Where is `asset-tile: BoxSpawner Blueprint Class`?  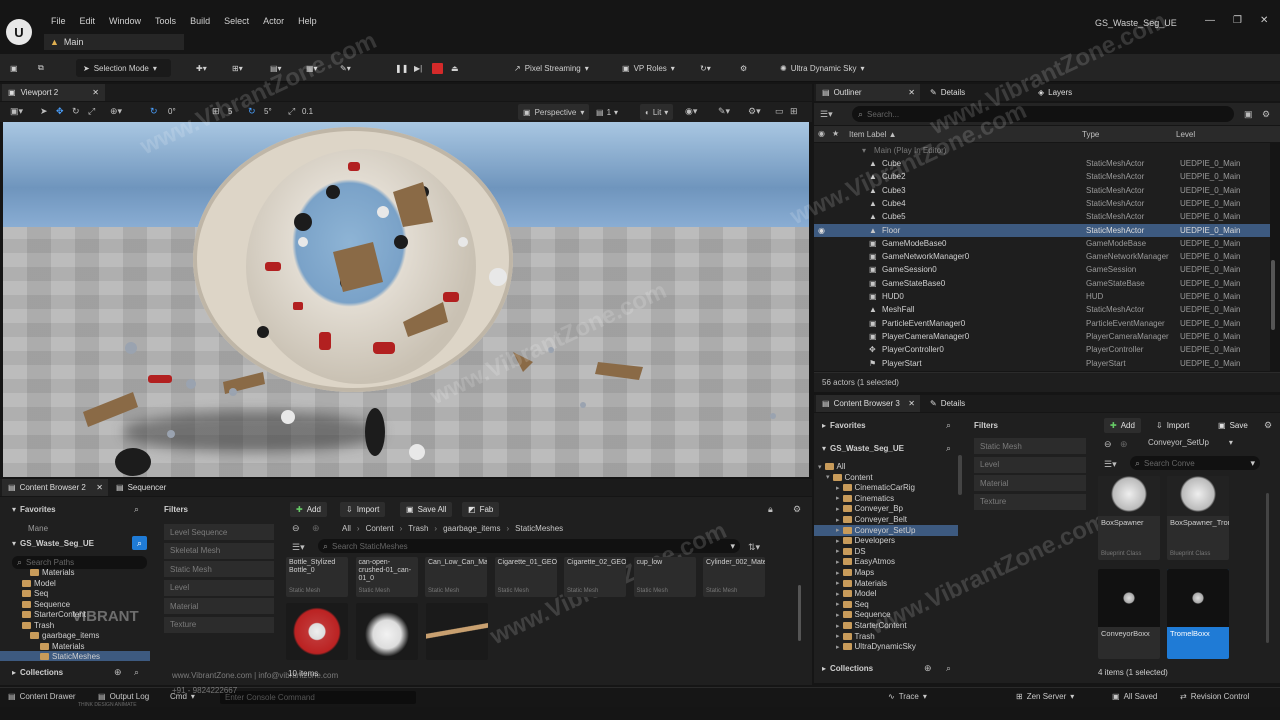 asset-tile: BoxSpawner Blueprint Class is located at coordinates (1129, 518).